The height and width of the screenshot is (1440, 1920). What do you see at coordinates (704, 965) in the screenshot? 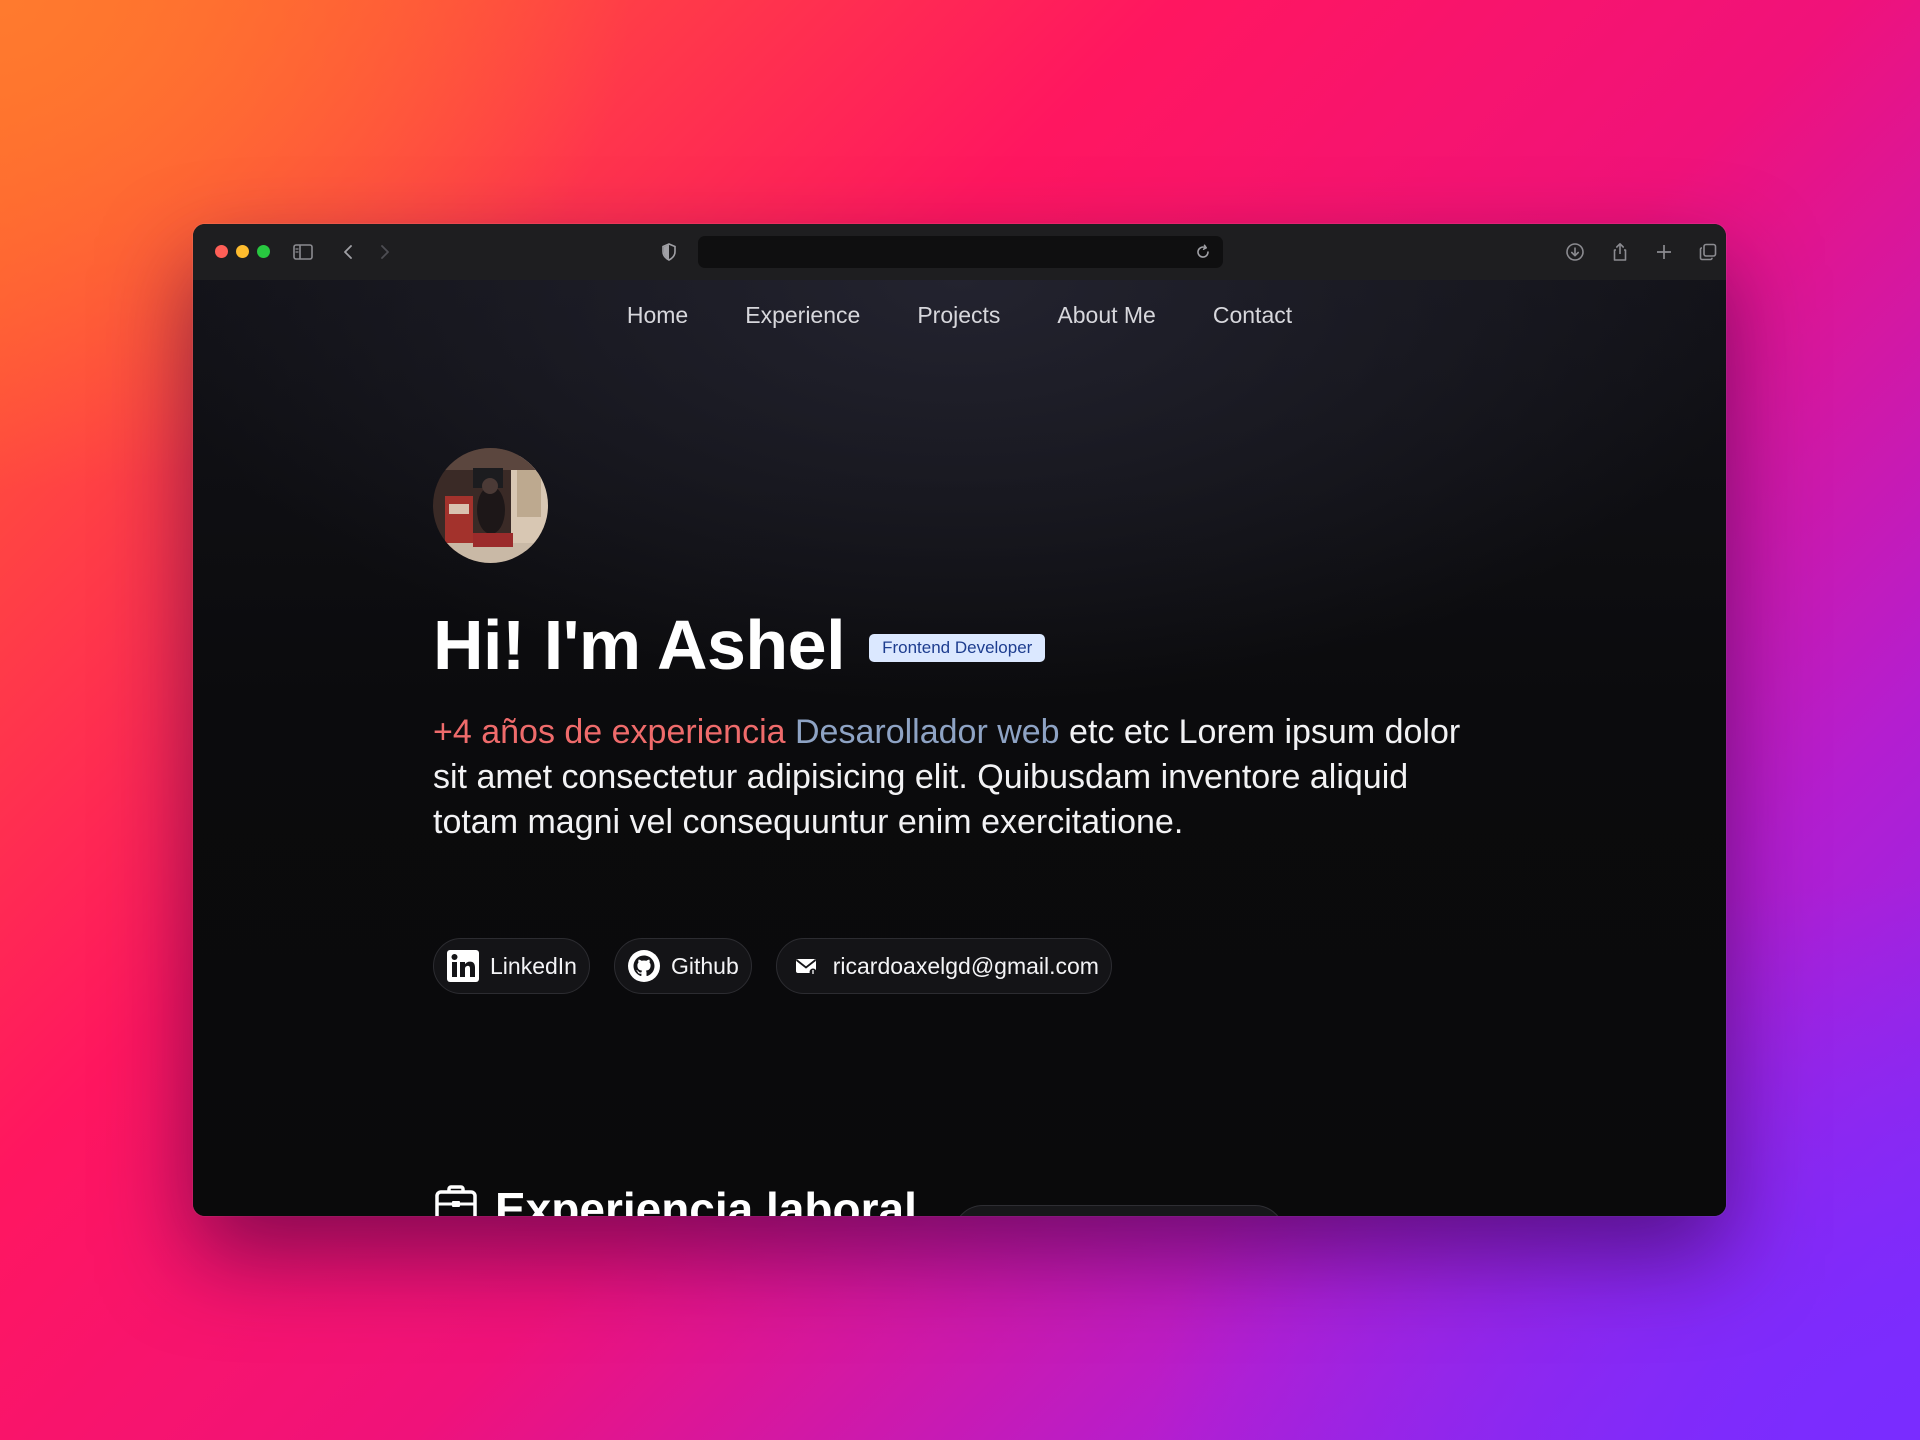
I see `github-label: Github` at bounding box center [704, 965].